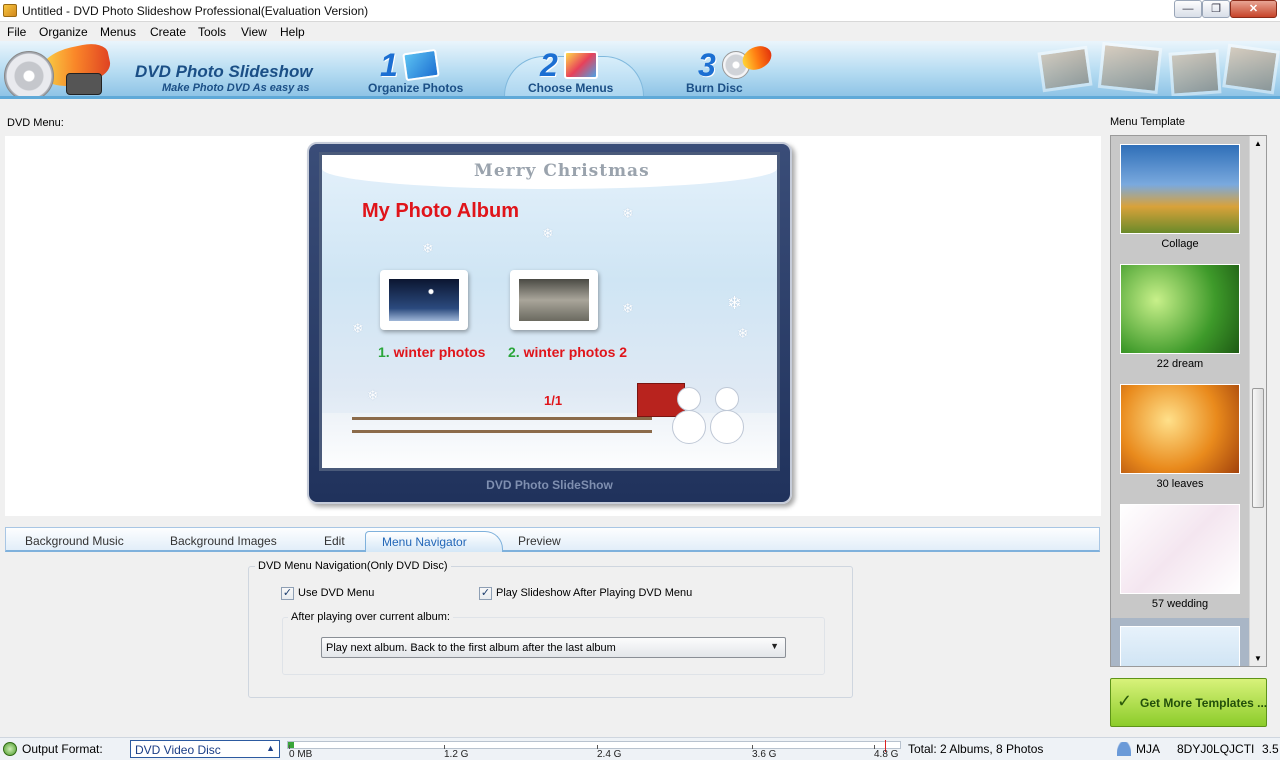 This screenshot has width=1280, height=760. I want to click on step-label: Choose Menus, so click(571, 88).